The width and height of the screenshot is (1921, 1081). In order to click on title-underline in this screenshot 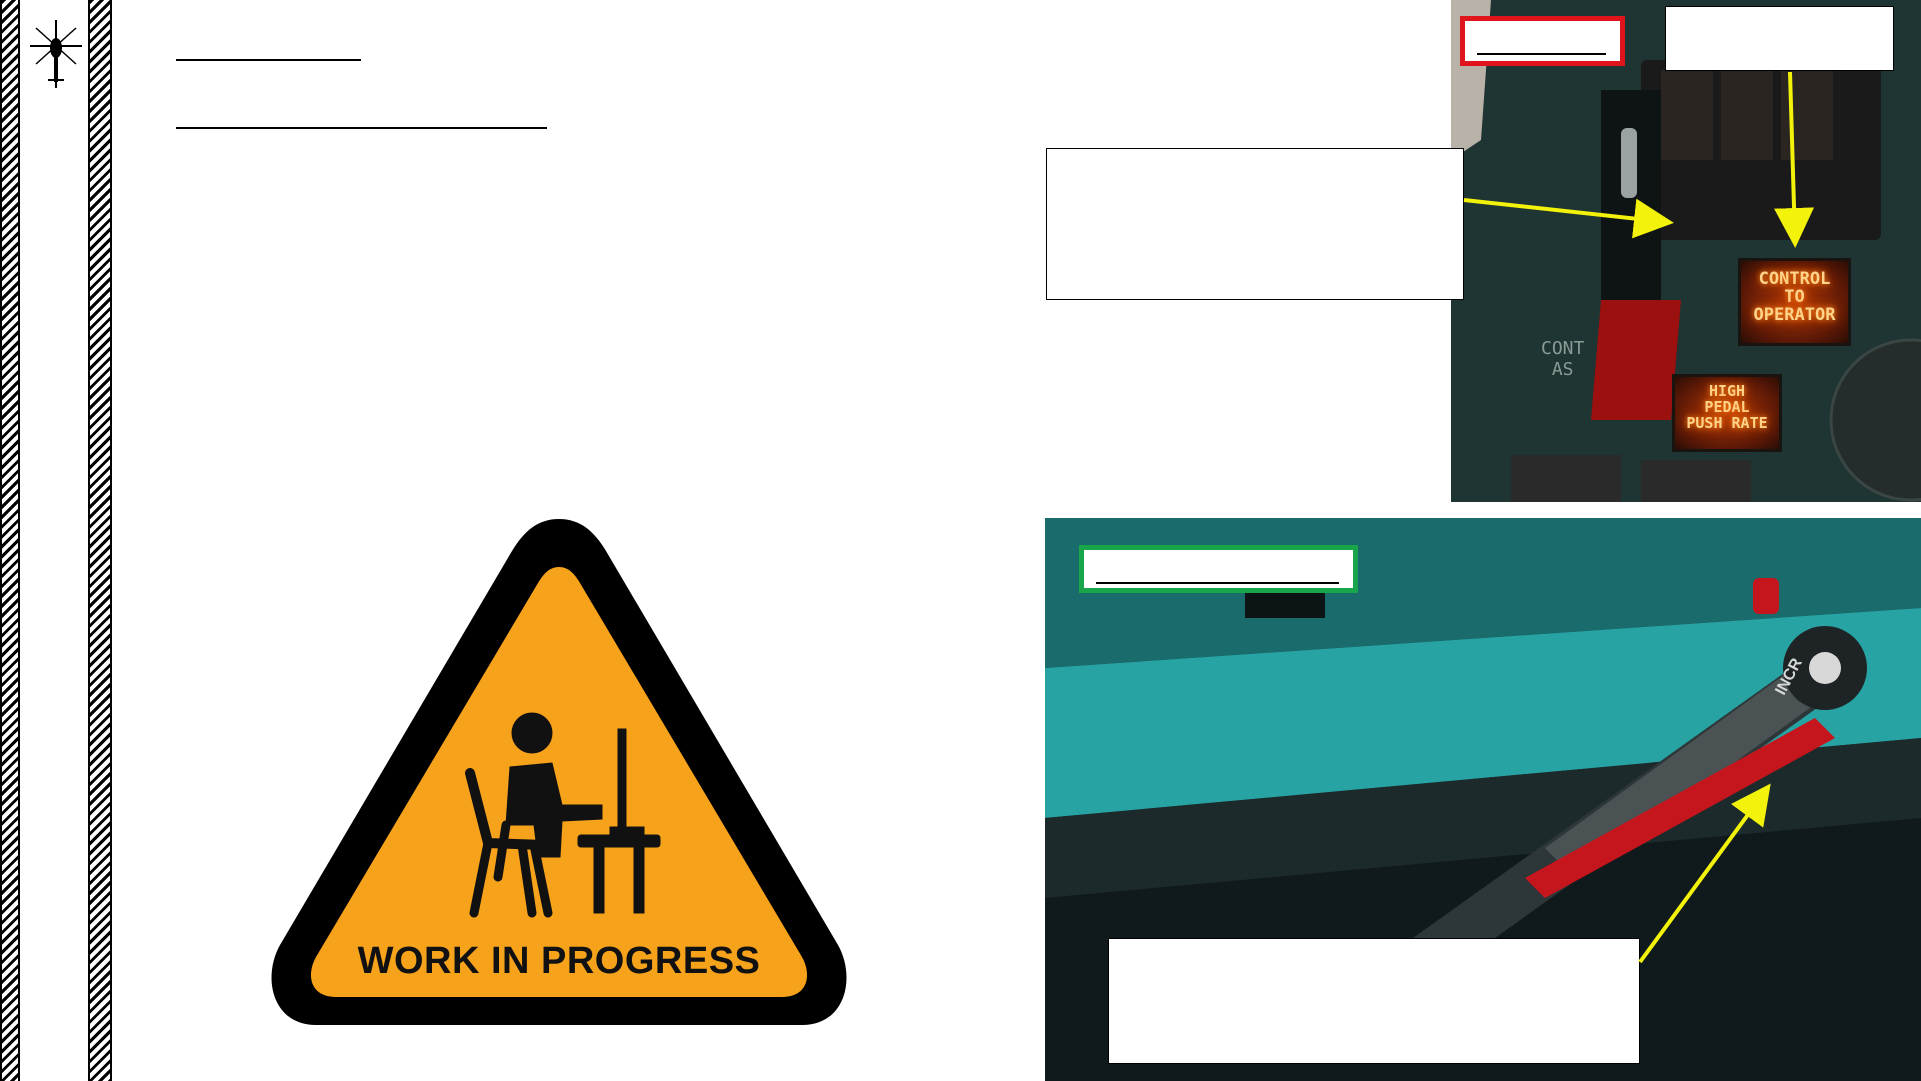, I will do `click(268, 60)`.